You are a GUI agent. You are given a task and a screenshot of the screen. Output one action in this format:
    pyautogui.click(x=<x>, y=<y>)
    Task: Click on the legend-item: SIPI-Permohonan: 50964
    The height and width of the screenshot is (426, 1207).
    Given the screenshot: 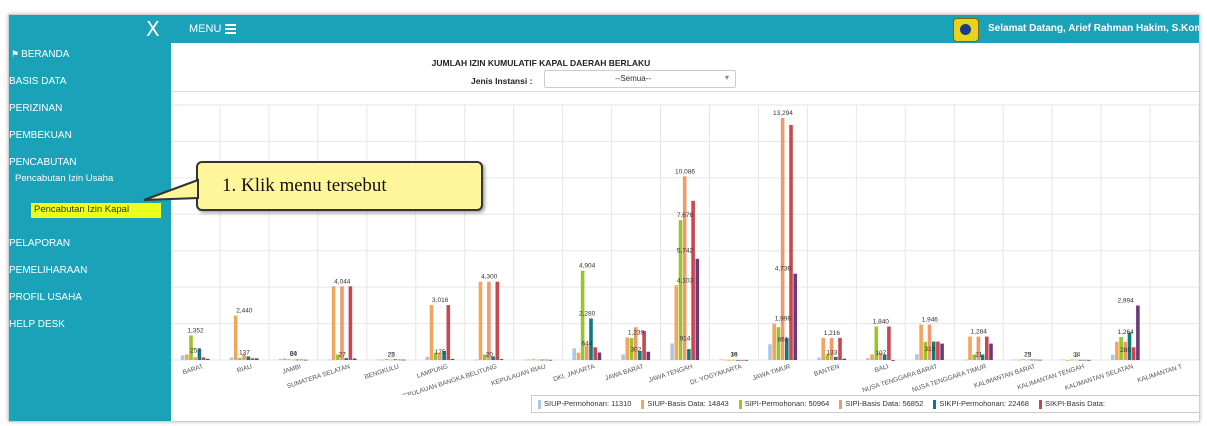 What is the action you would take?
    pyautogui.click(x=784, y=404)
    